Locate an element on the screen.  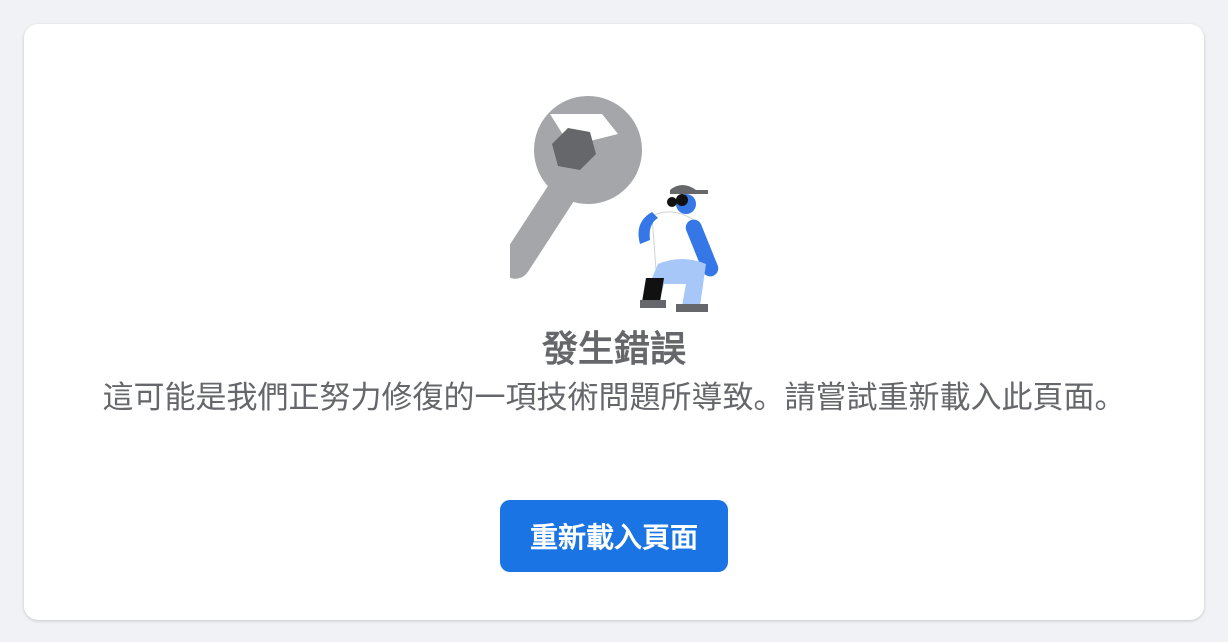
wrench-worker-illustration is located at coordinates (630, 206).